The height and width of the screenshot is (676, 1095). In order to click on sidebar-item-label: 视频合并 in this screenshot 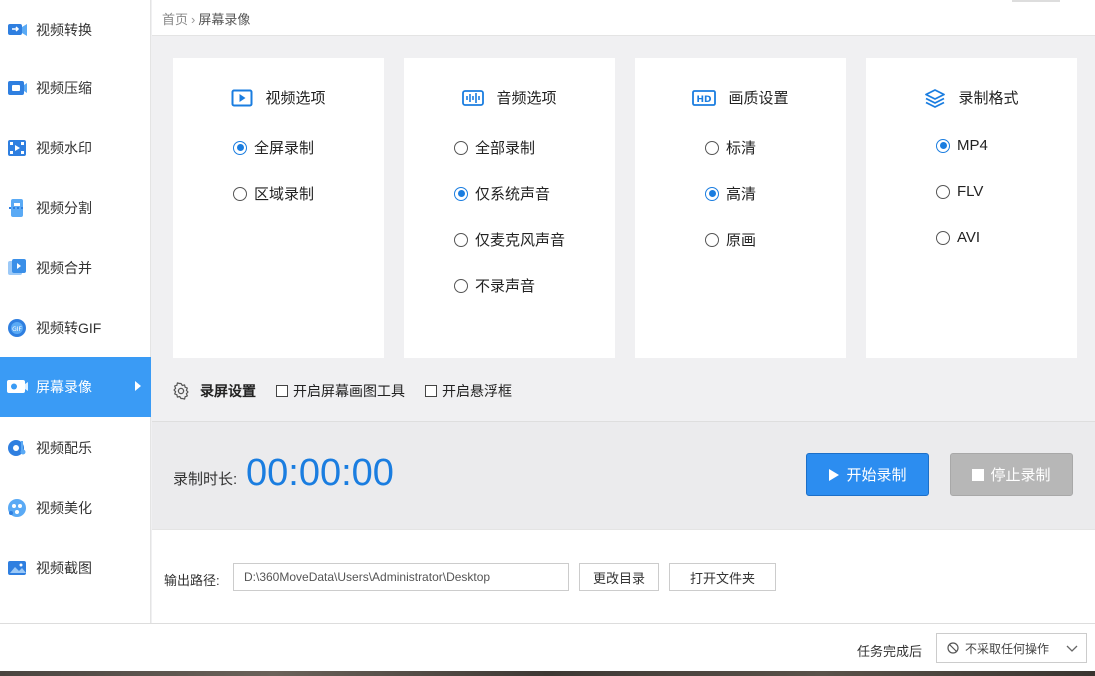, I will do `click(64, 268)`.